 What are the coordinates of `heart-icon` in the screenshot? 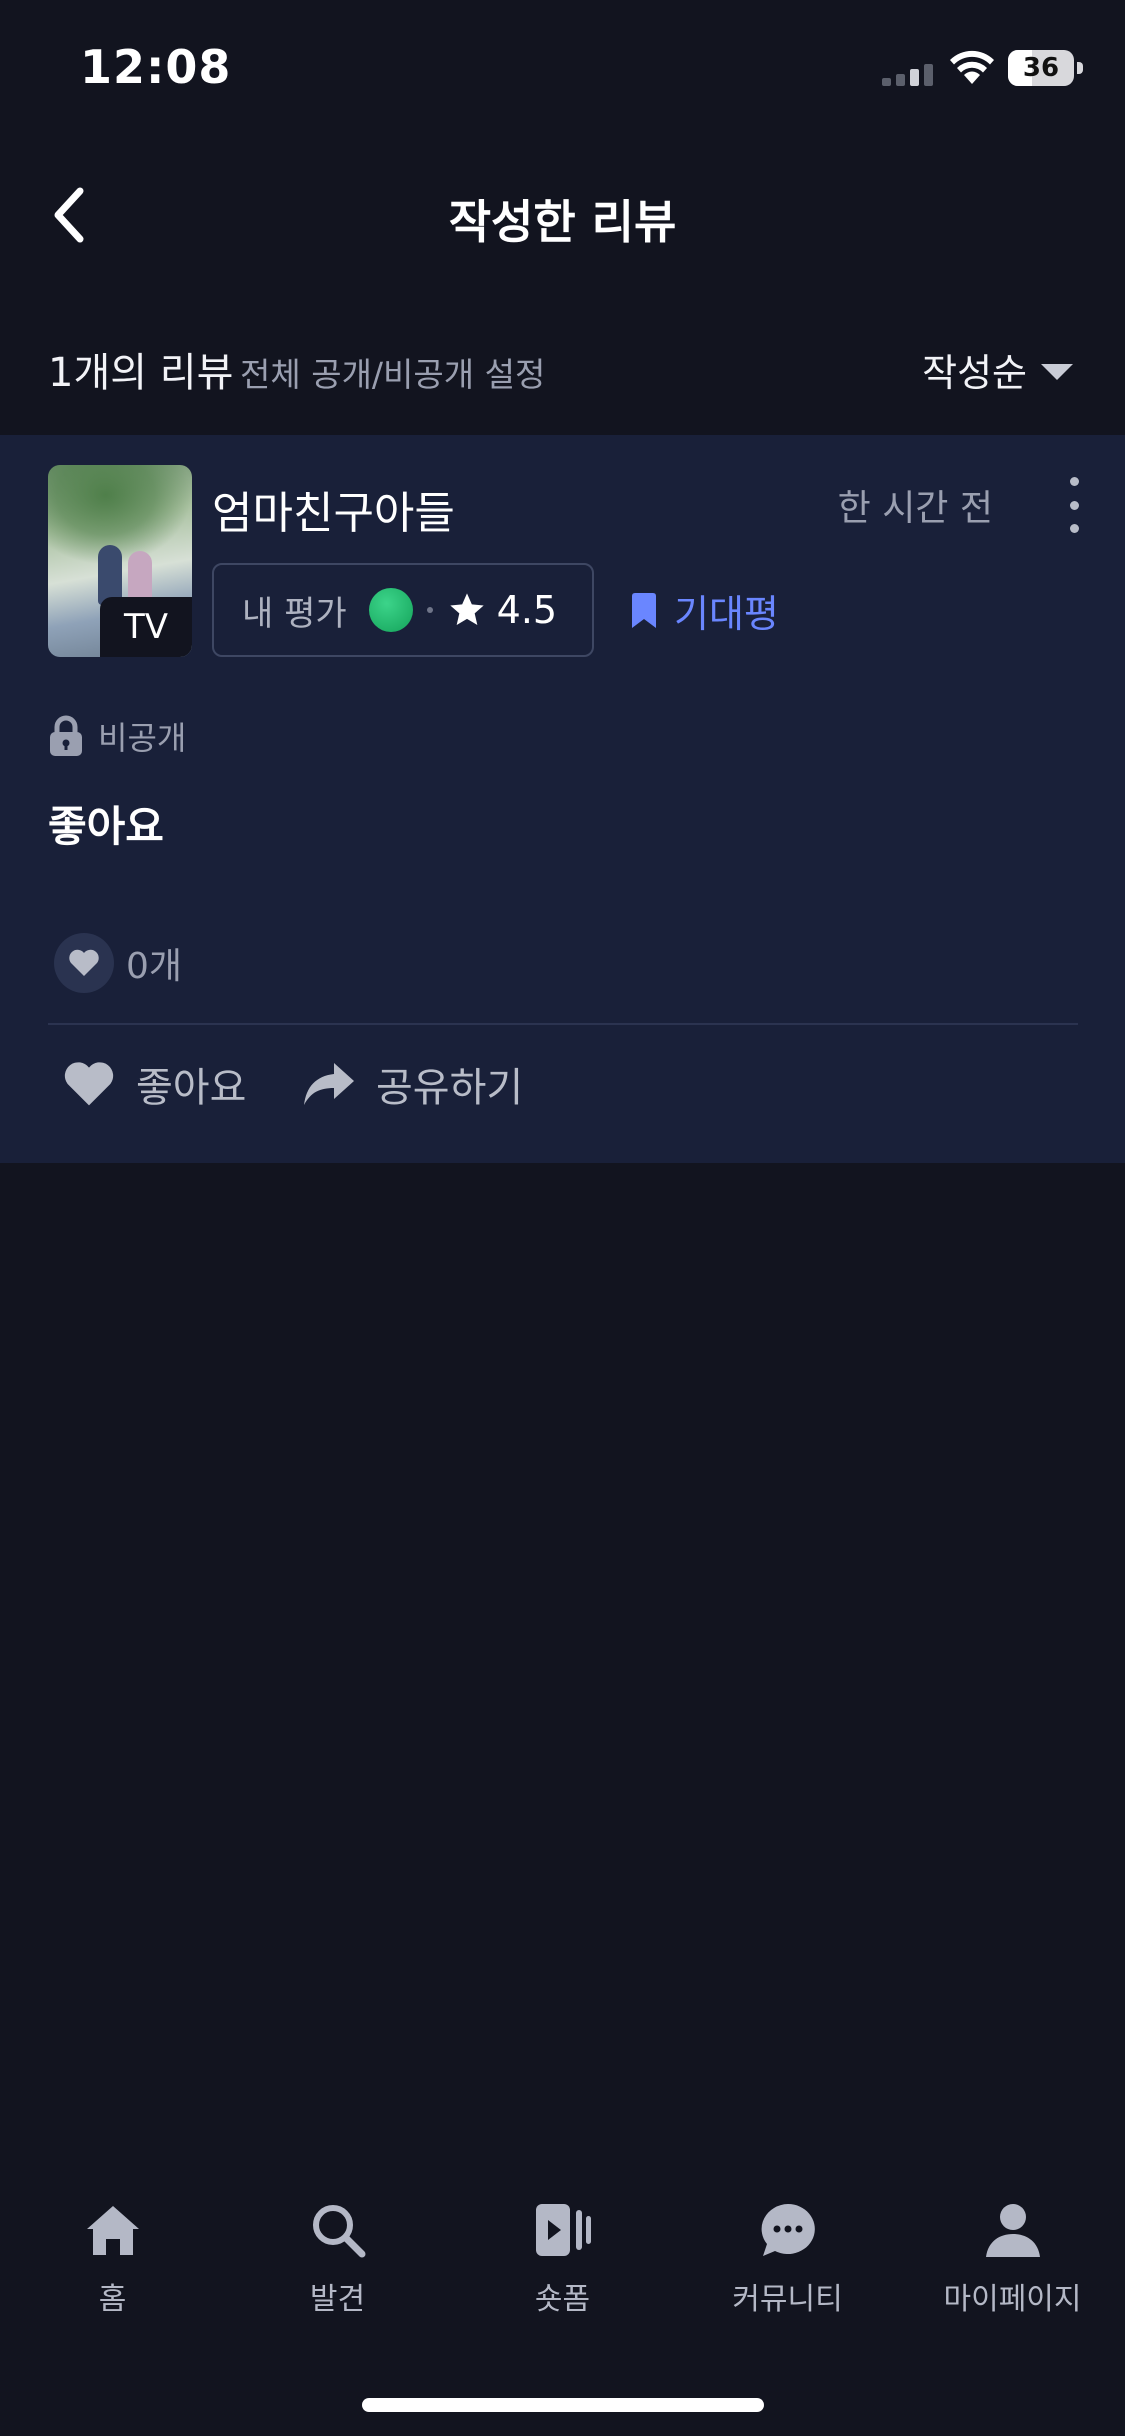 It's located at (89, 1084).